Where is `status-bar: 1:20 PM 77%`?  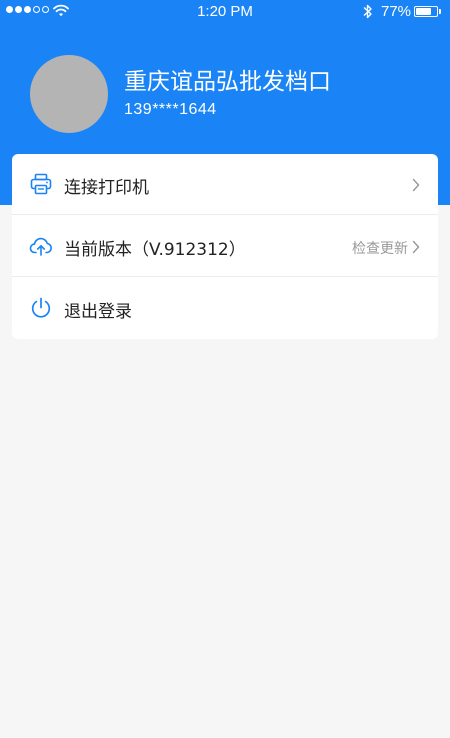
status-bar: 1:20 PM 77% is located at coordinates (225, 12).